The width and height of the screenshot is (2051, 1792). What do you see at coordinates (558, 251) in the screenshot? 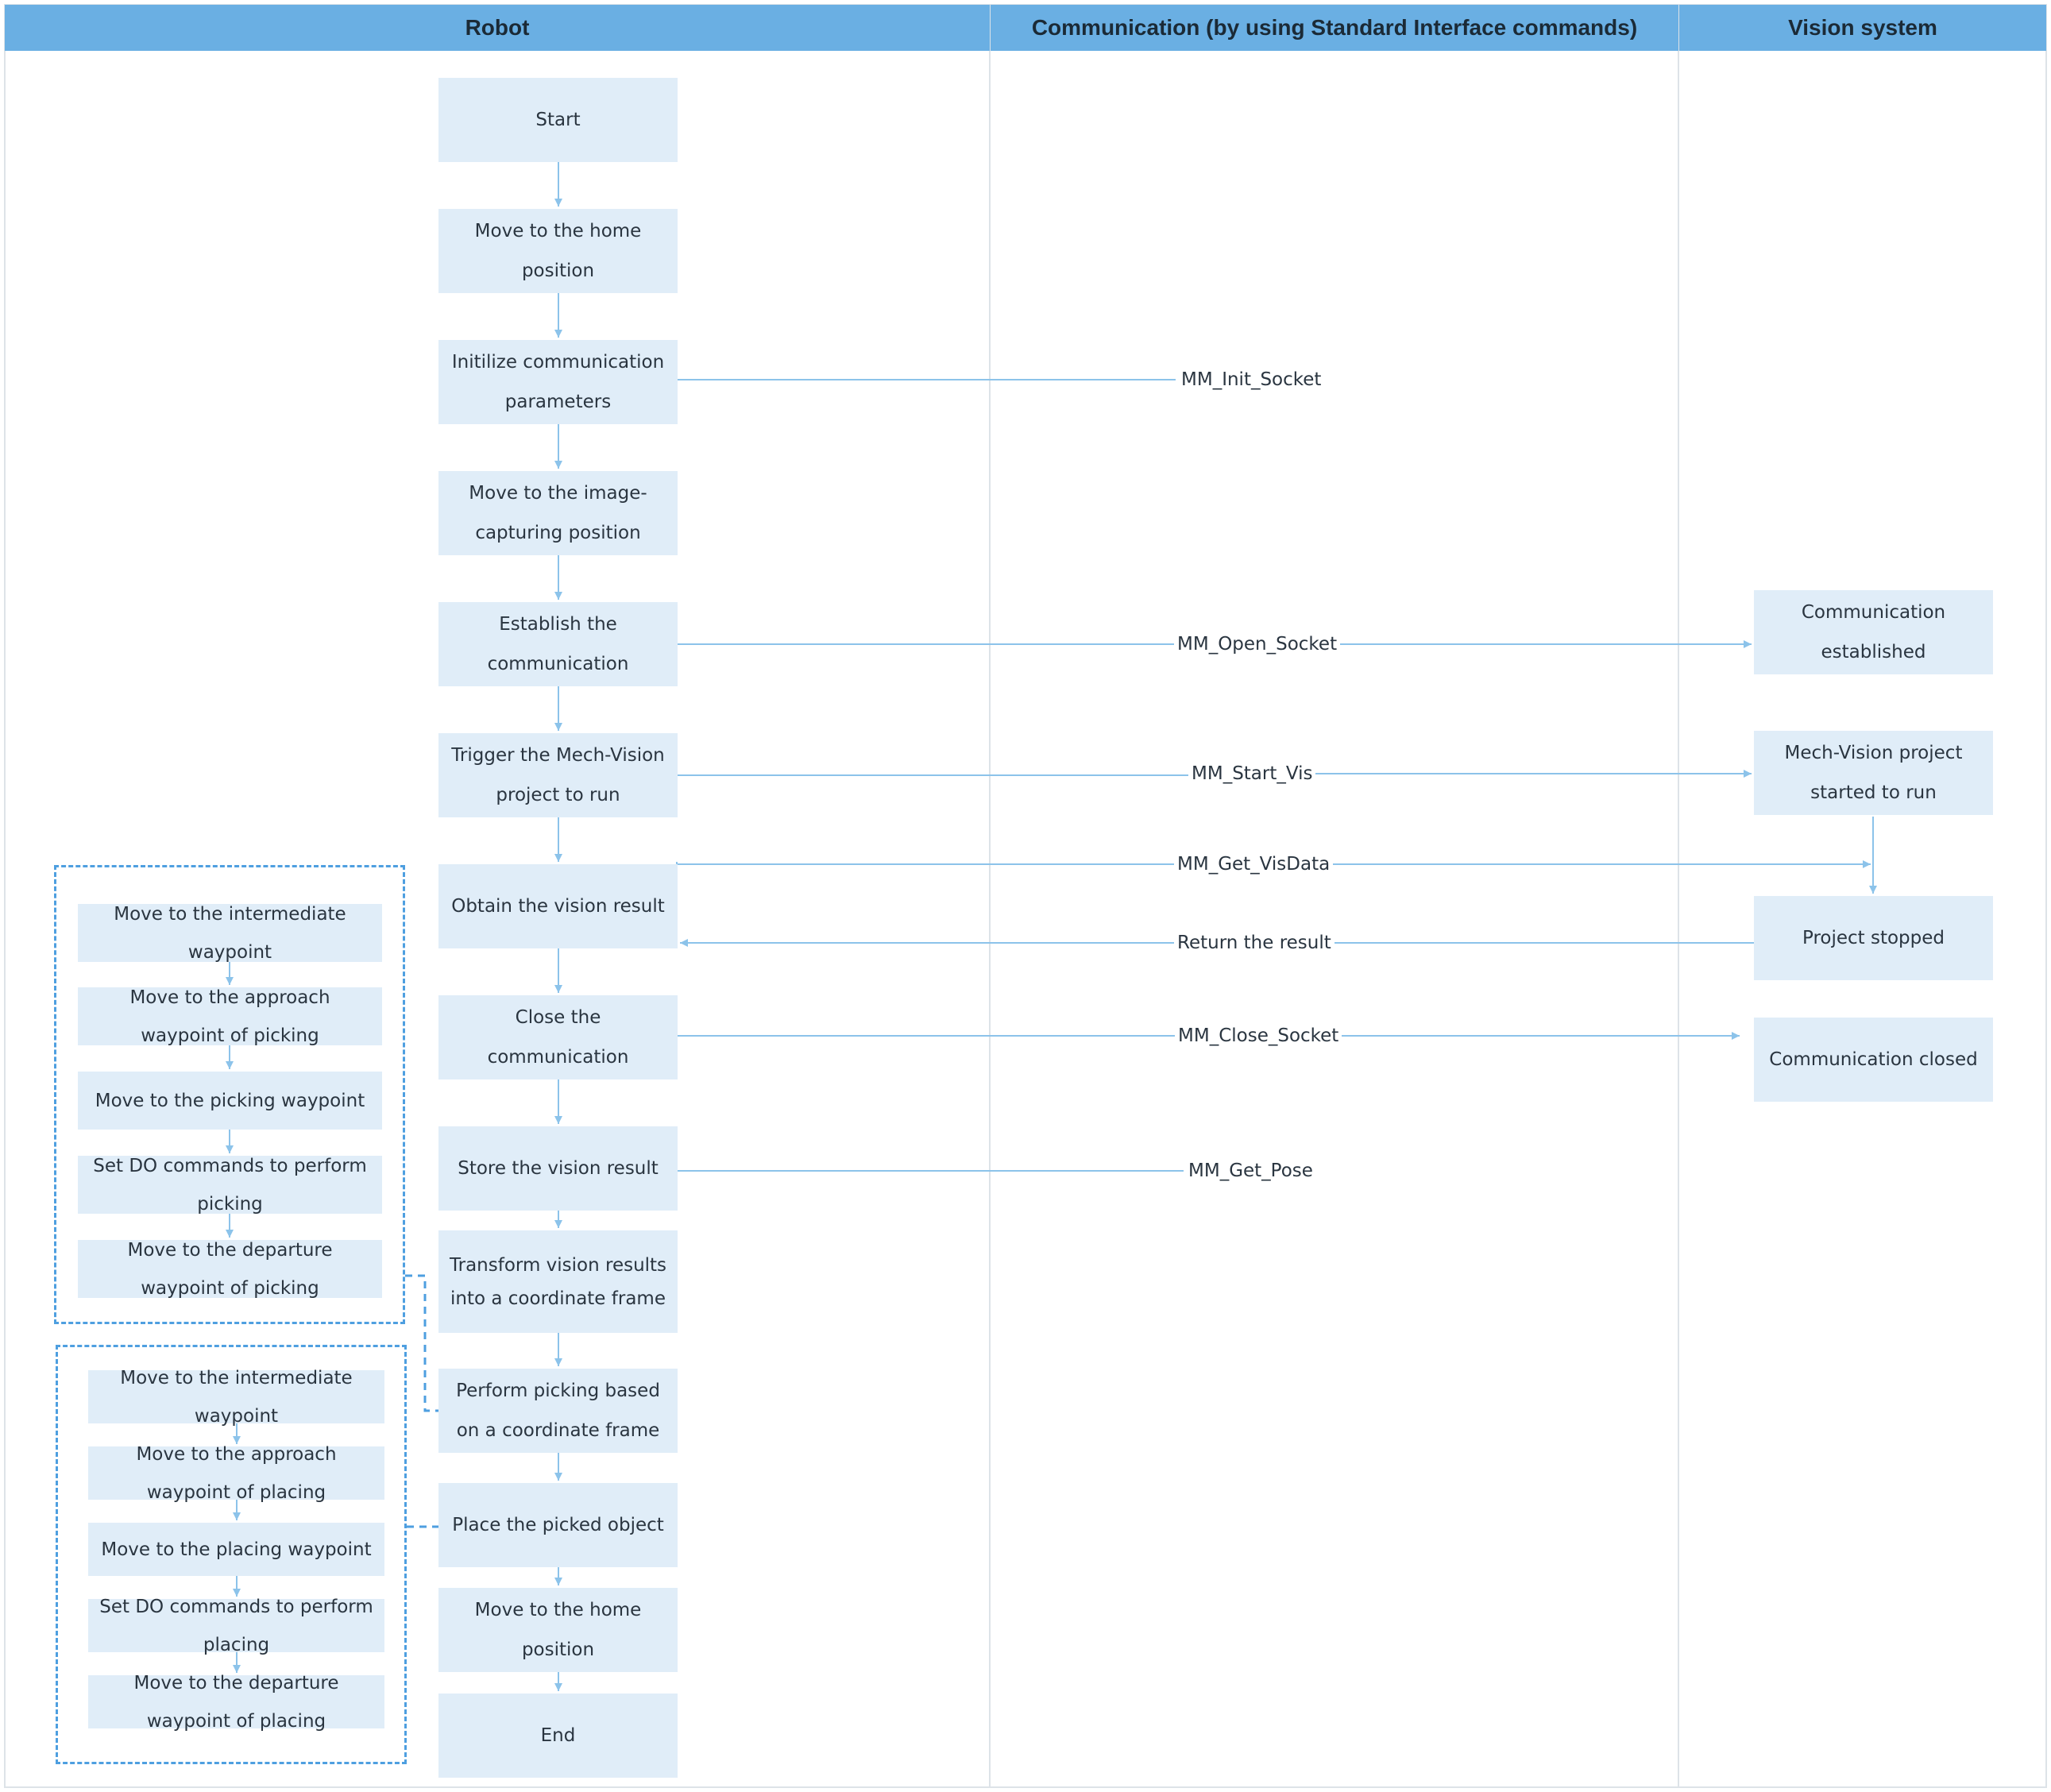
I see `step-move-home: Move to the home position` at bounding box center [558, 251].